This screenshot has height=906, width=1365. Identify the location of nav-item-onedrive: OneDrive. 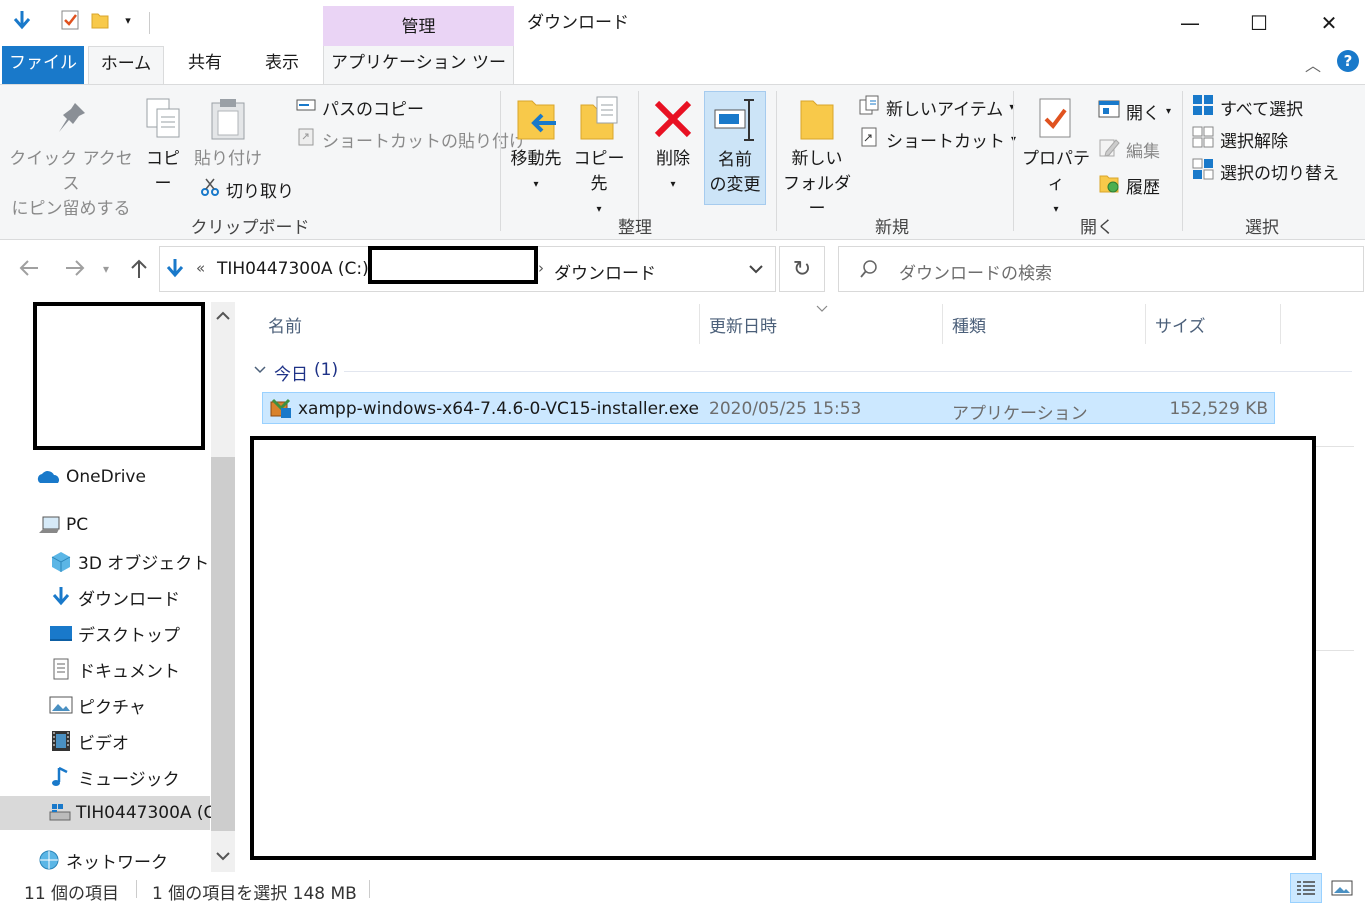
(91, 477).